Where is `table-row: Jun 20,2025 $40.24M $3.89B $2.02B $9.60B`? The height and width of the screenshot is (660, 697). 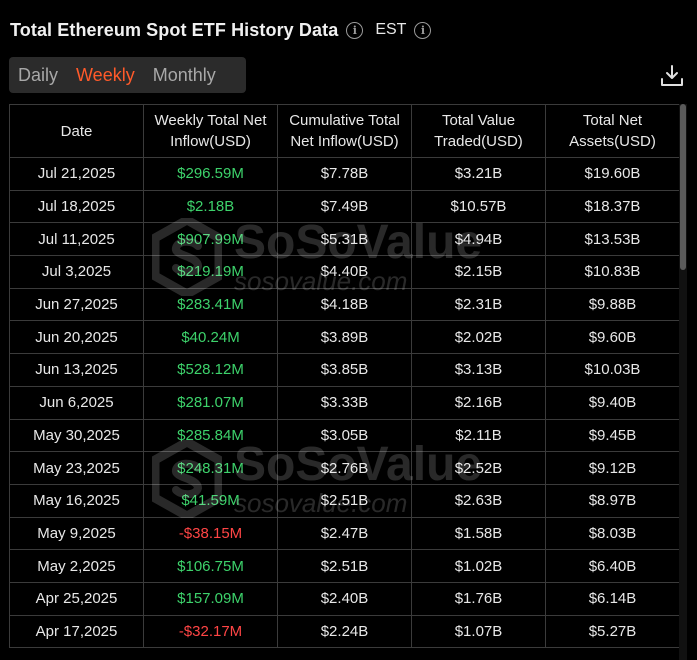 table-row: Jun 20,2025 $40.24M $3.89B $2.02B $9.60B is located at coordinates (344, 337).